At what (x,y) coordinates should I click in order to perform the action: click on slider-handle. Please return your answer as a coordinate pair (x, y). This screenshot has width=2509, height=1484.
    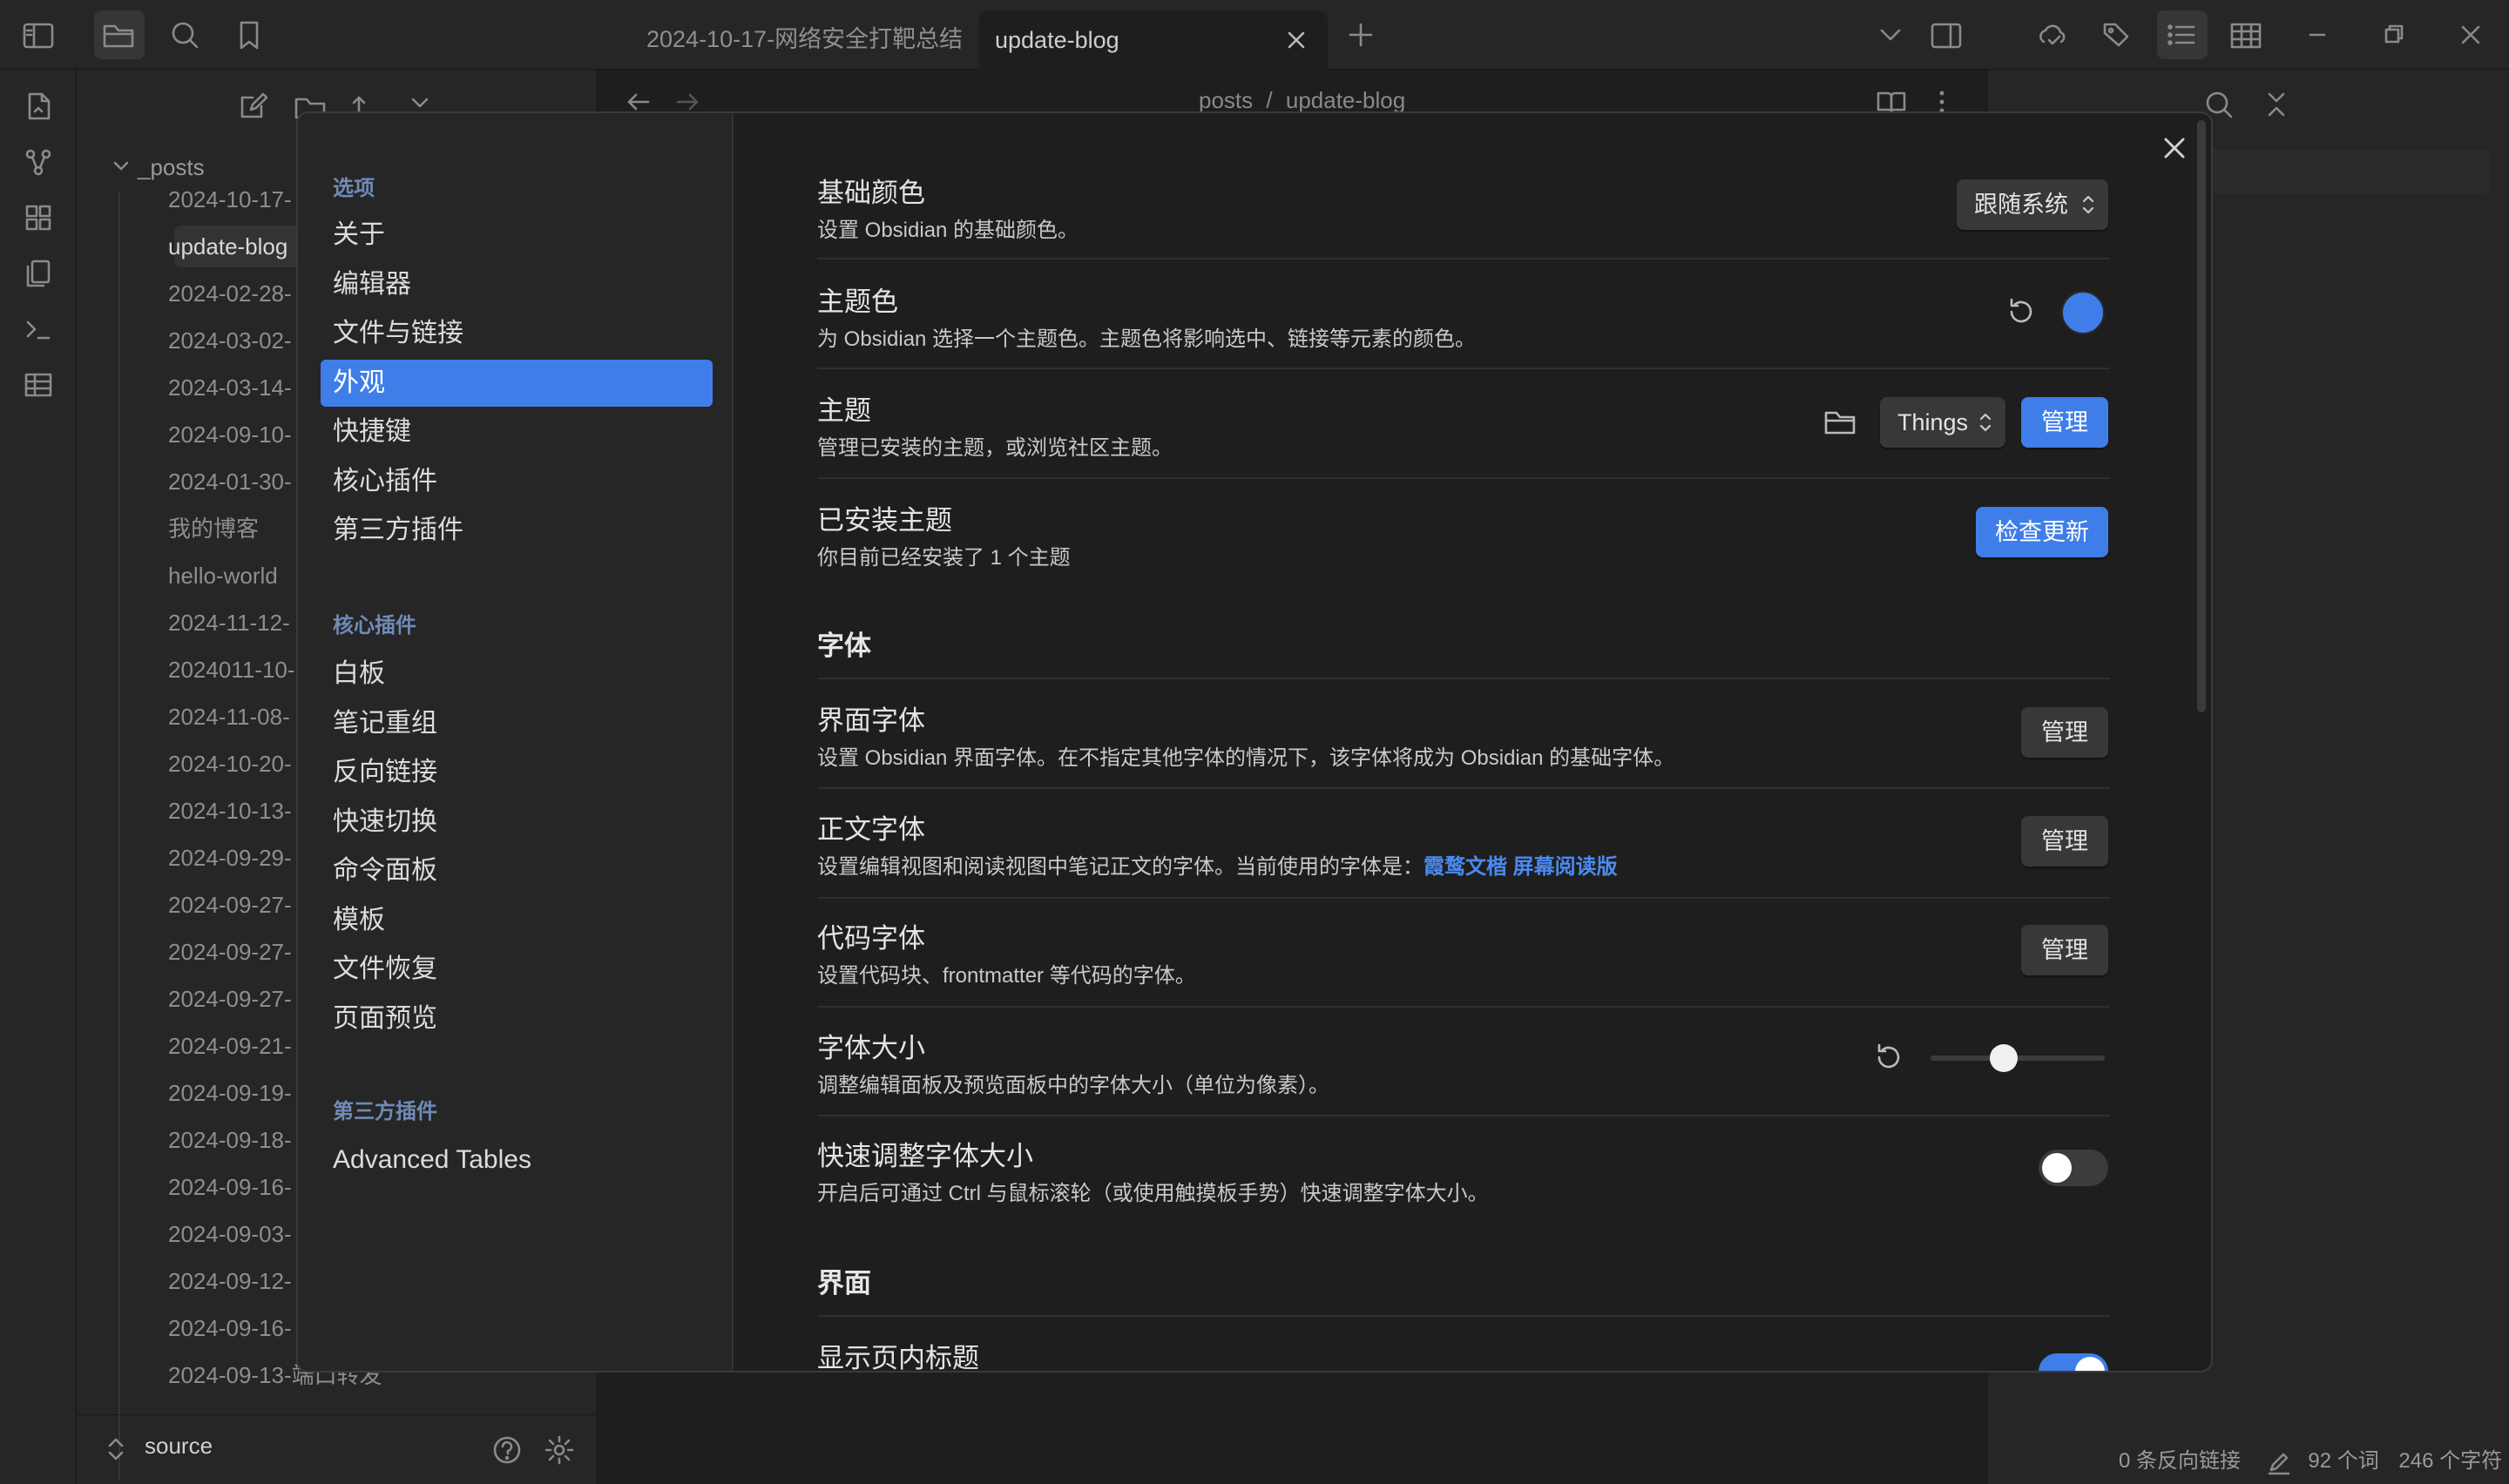
    Looking at the image, I should click on (2004, 1058).